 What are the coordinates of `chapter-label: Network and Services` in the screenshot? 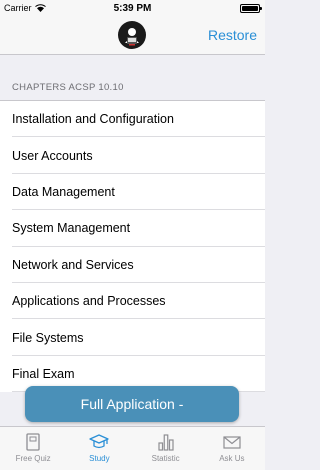 It's located at (73, 264).